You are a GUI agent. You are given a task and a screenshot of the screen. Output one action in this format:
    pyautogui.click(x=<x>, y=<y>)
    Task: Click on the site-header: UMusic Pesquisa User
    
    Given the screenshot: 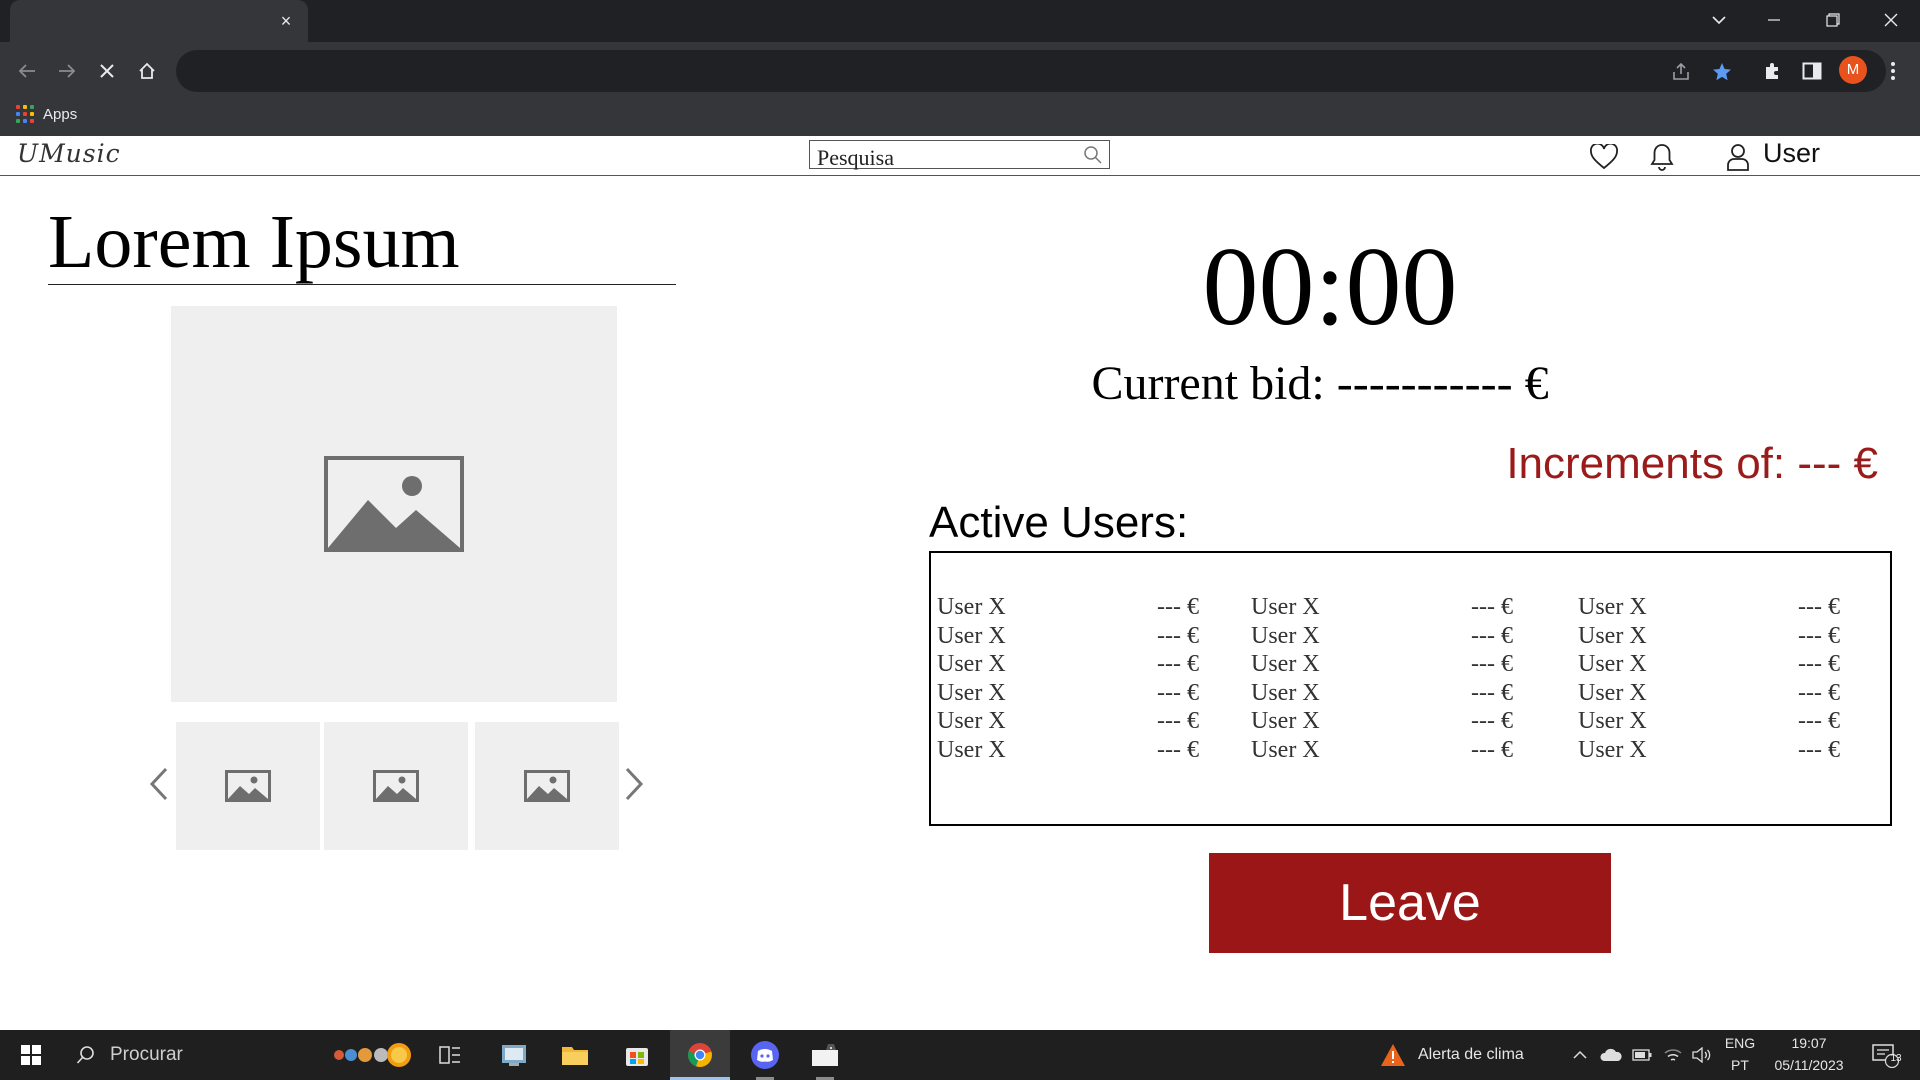 What is the action you would take?
    pyautogui.click(x=960, y=156)
    